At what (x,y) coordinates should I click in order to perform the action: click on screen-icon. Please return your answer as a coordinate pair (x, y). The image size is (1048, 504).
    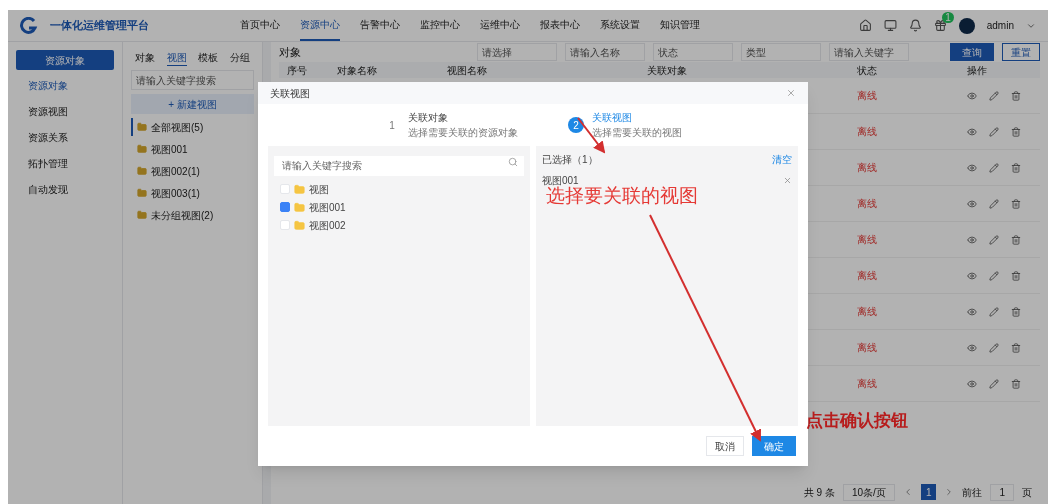
    Looking at the image, I should click on (890, 25).